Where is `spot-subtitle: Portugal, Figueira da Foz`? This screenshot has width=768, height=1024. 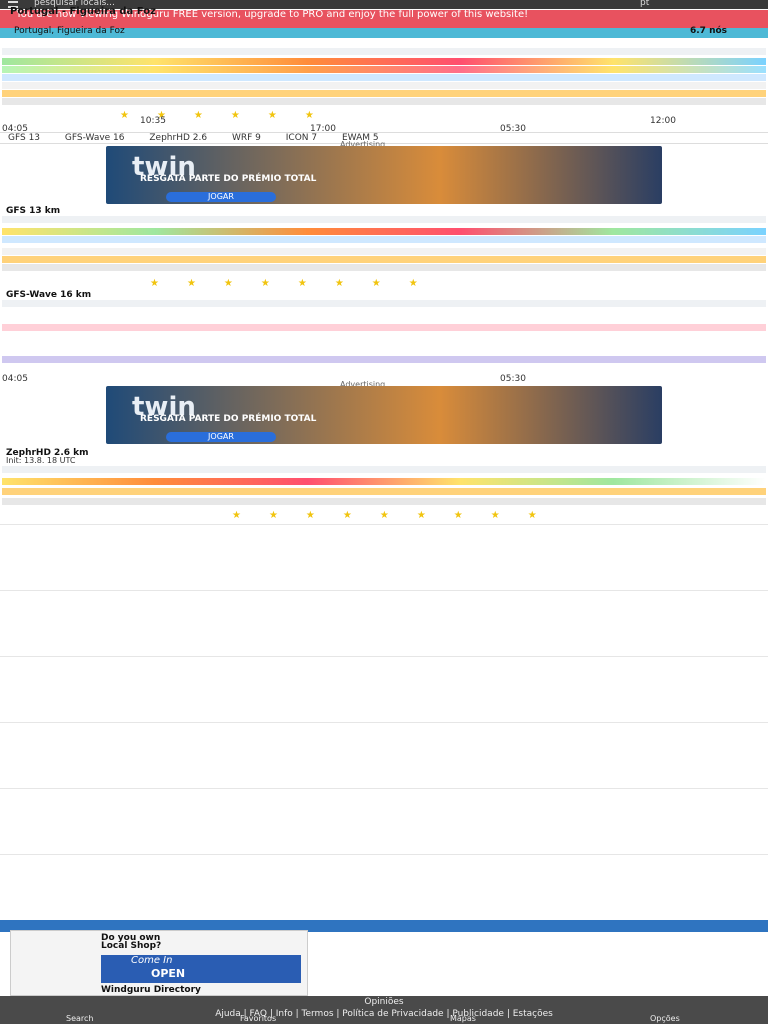
spot-subtitle: Portugal, Figueira da Foz is located at coordinates (69, 31).